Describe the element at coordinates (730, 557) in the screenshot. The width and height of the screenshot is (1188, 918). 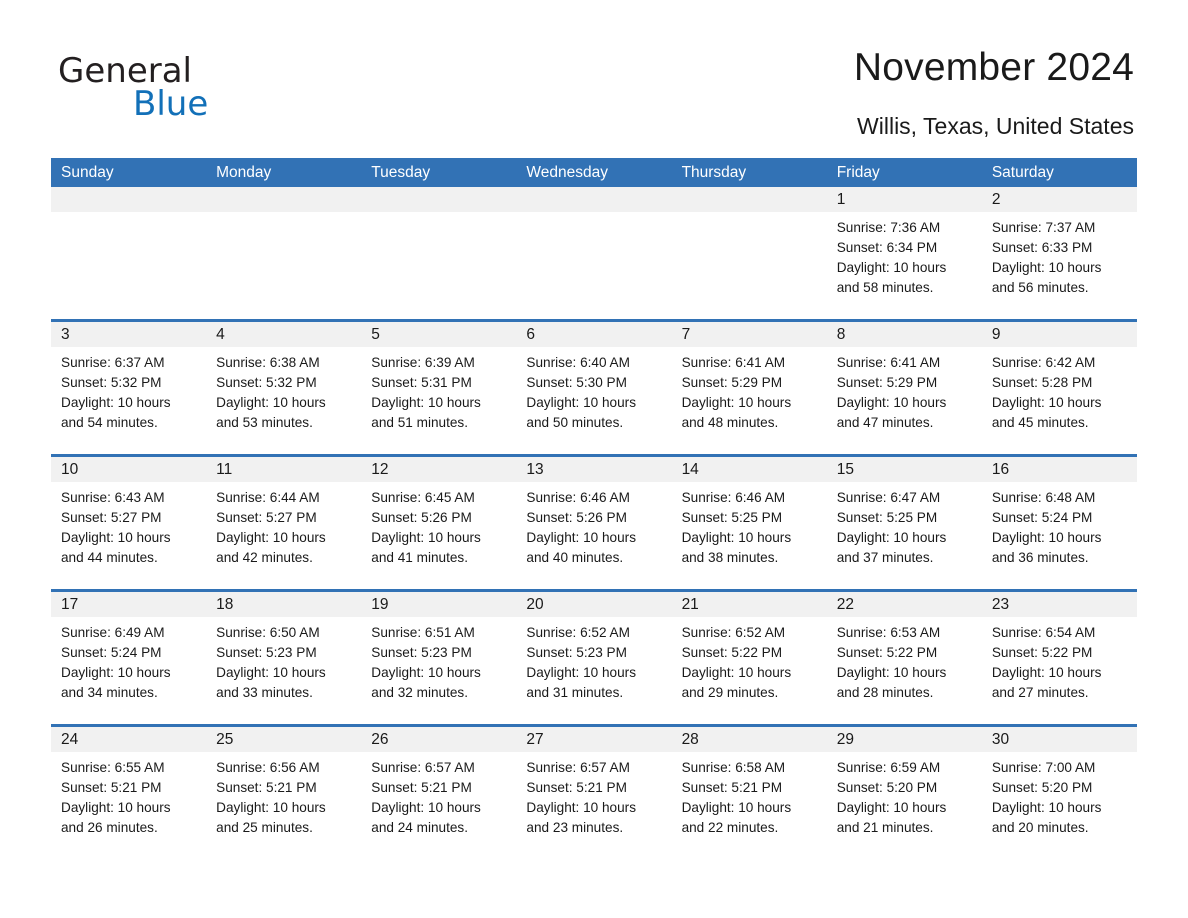
I see `daylight-text-line2: and 38 minutes.` at that location.